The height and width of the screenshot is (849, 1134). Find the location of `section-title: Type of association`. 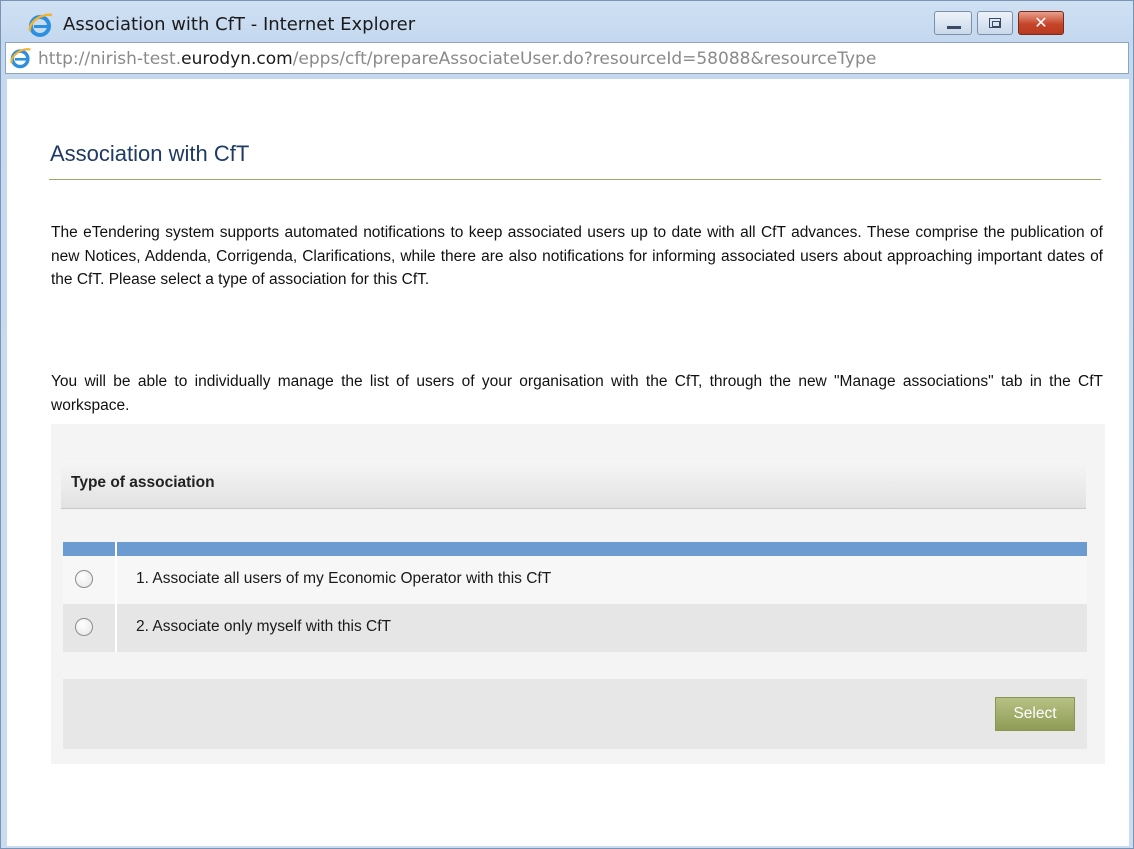

section-title: Type of association is located at coordinates (143, 482).